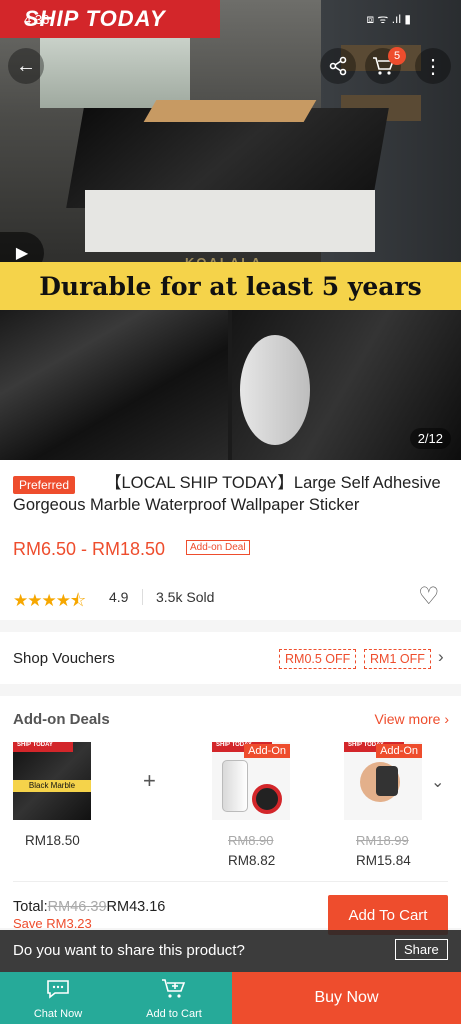 The image size is (461, 1024). Describe the element at coordinates (382, 840) in the screenshot. I see `addon-old-price: RM18.99` at that location.